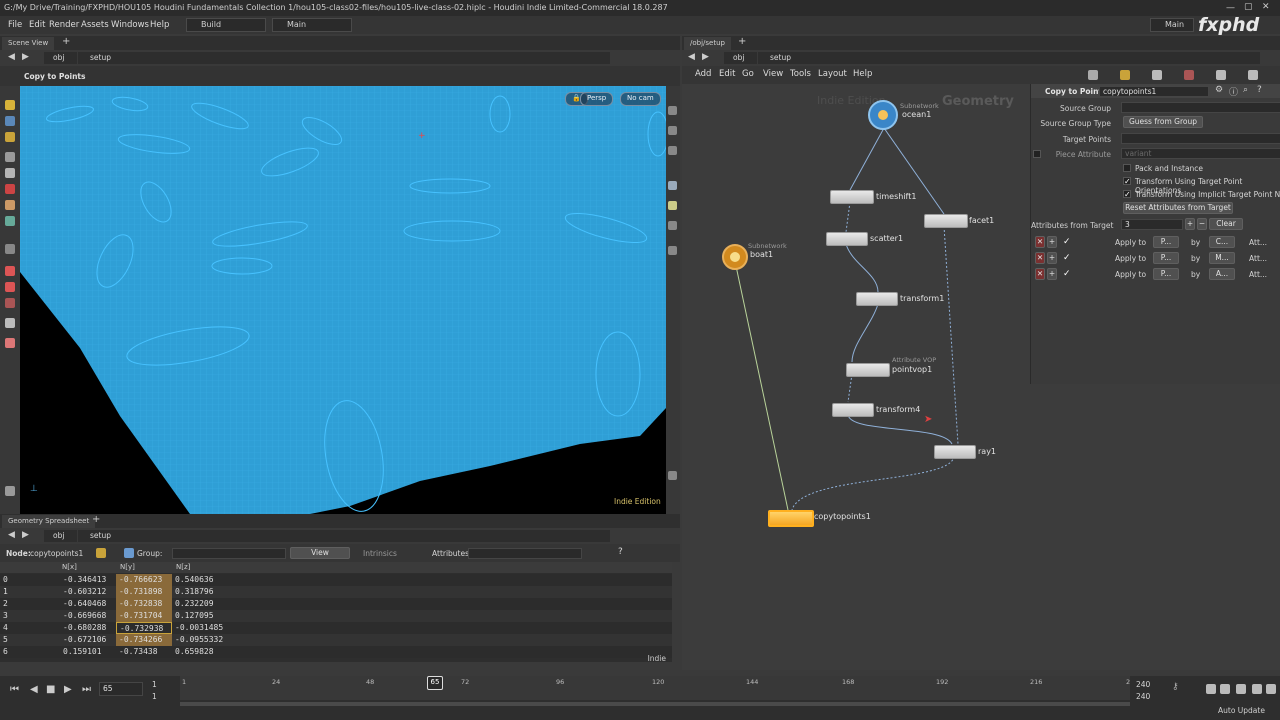 This screenshot has height=720, width=1280. What do you see at coordinates (877, 299) in the screenshot?
I see `transform1-node` at bounding box center [877, 299].